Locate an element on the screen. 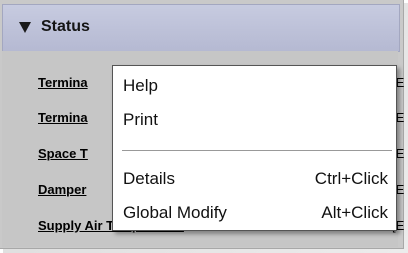 Image resolution: width=408 pixels, height=253 pixels. menu-item-details: Details Ctrl+Click is located at coordinates (254, 180).